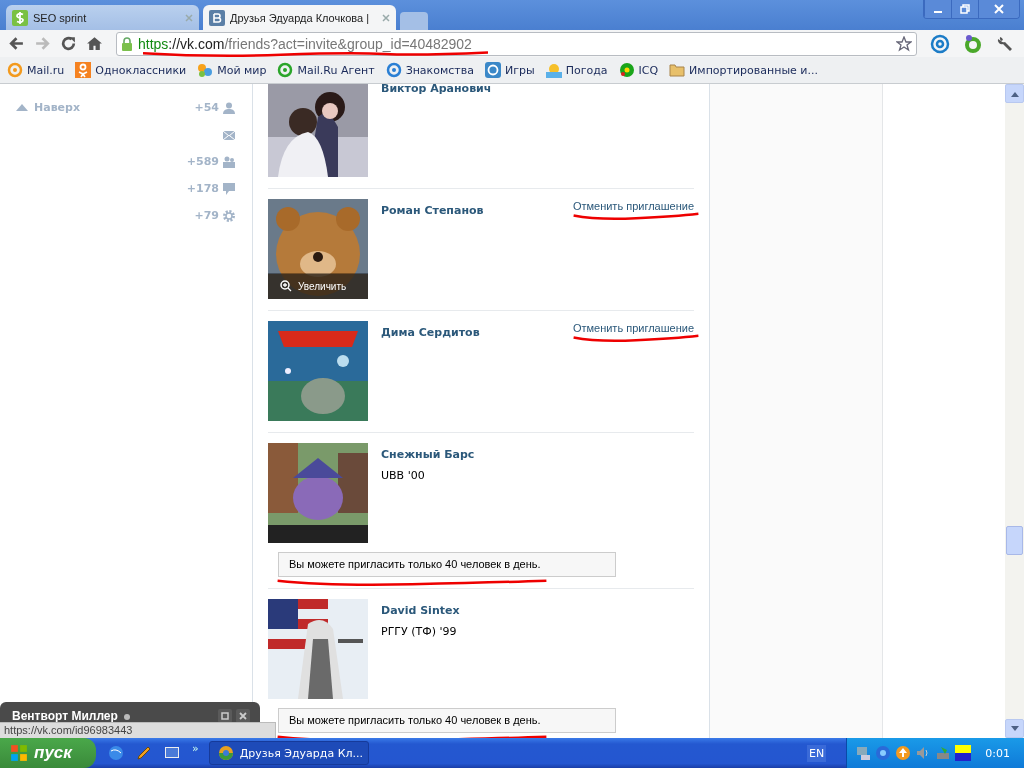  I want to click on counter: +54, so click(206, 107).